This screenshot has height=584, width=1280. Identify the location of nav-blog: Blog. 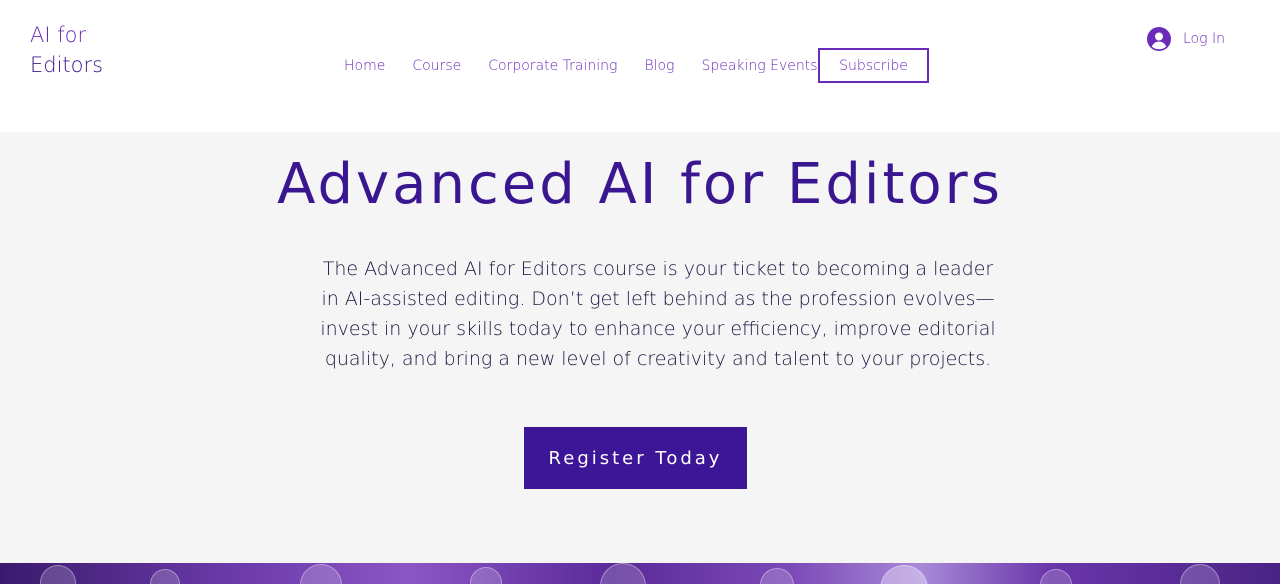
(659, 66).